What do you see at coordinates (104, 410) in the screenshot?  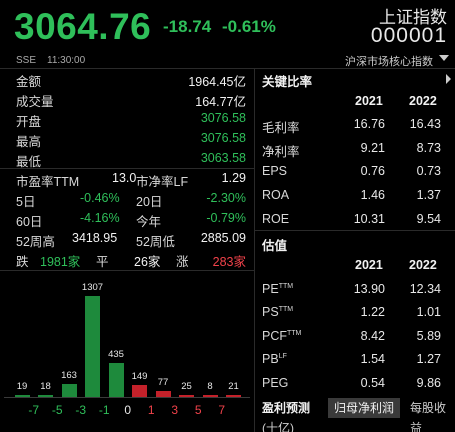 I see `histogram-tick-label: -1` at bounding box center [104, 410].